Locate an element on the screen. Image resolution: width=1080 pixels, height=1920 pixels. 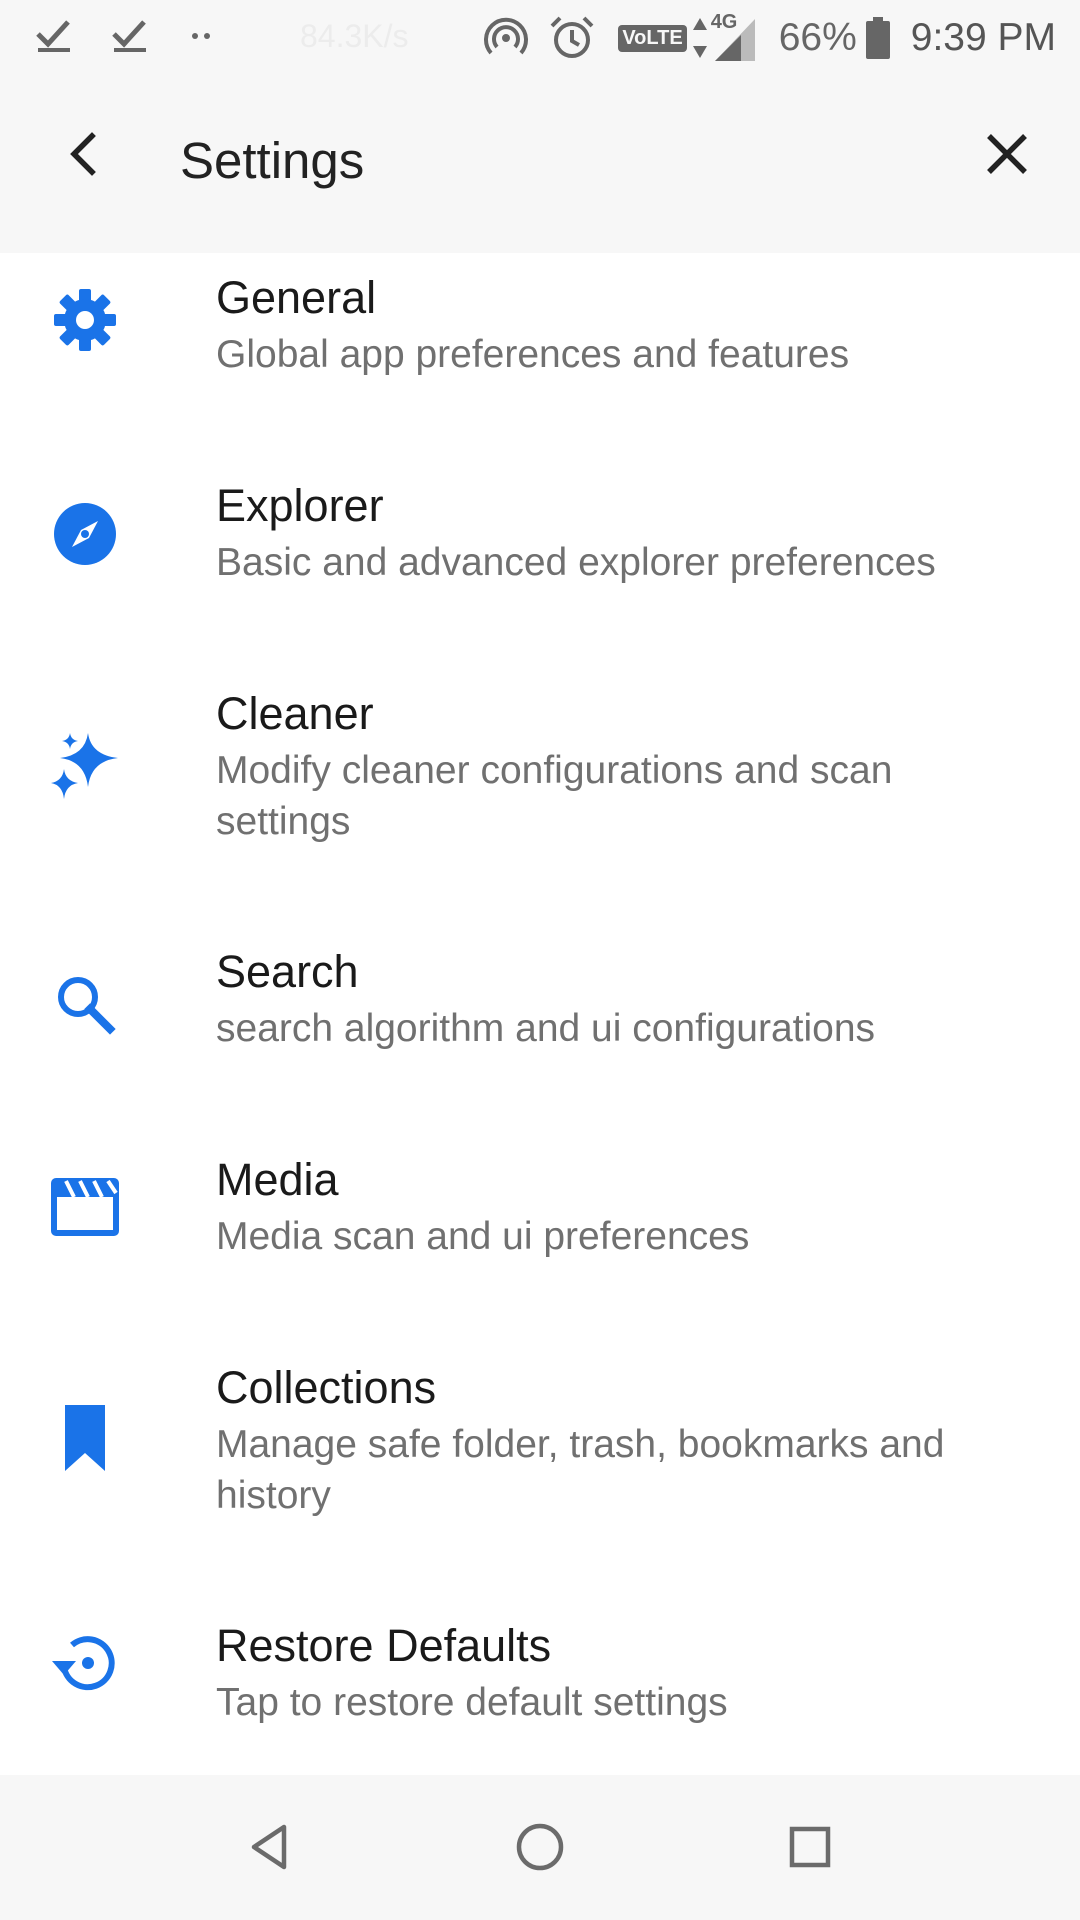
search-icon is located at coordinates (87, 1006).